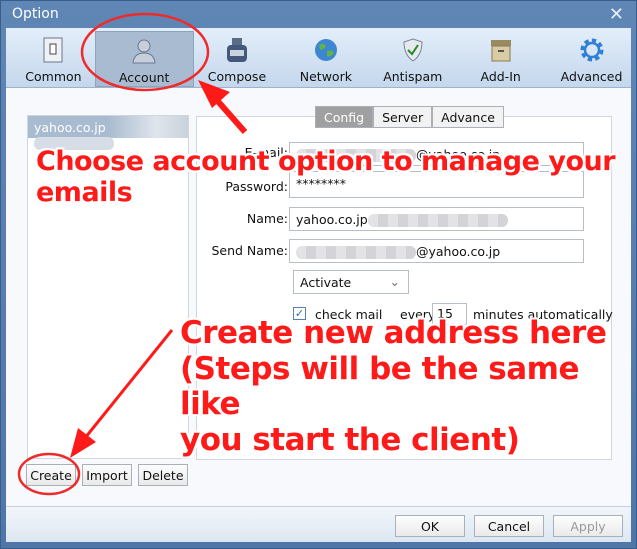 This screenshot has height=549, width=637. Describe the element at coordinates (237, 76) in the screenshot. I see `tab-label: Compose` at that location.